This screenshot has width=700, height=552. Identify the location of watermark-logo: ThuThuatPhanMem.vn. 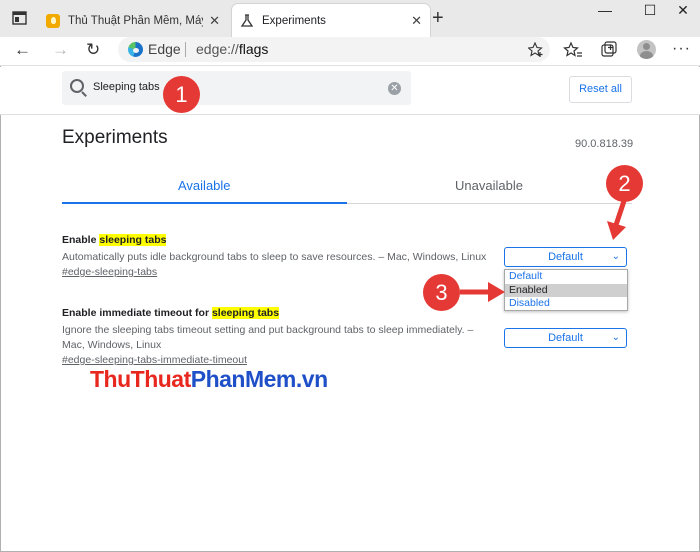
(209, 379).